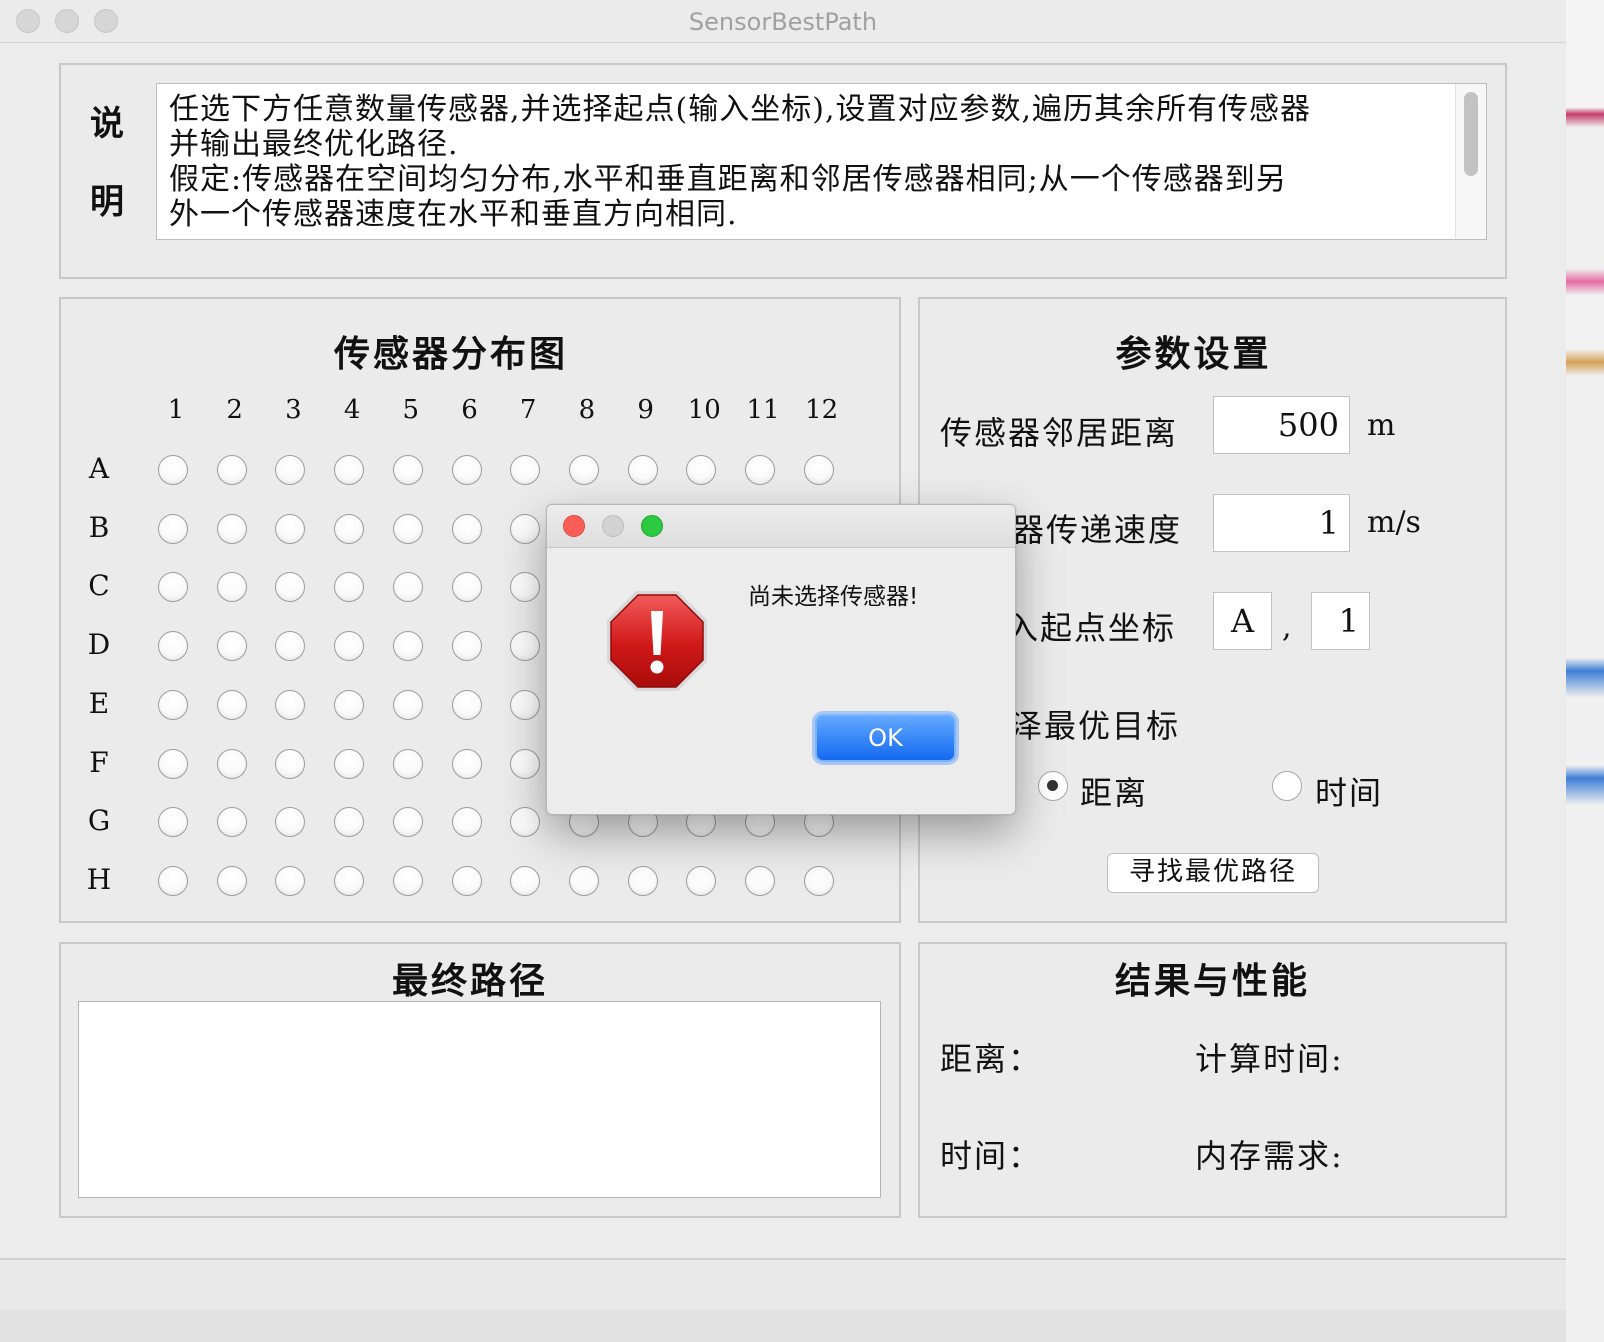 This screenshot has height=1342, width=1604. I want to click on sensor-node-B2, so click(231, 528).